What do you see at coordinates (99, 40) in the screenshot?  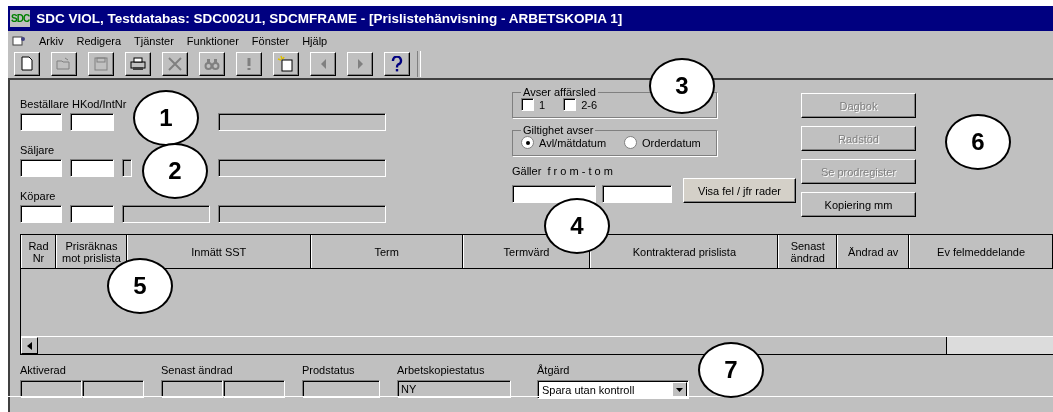 I see `menu-item: Redigera` at bounding box center [99, 40].